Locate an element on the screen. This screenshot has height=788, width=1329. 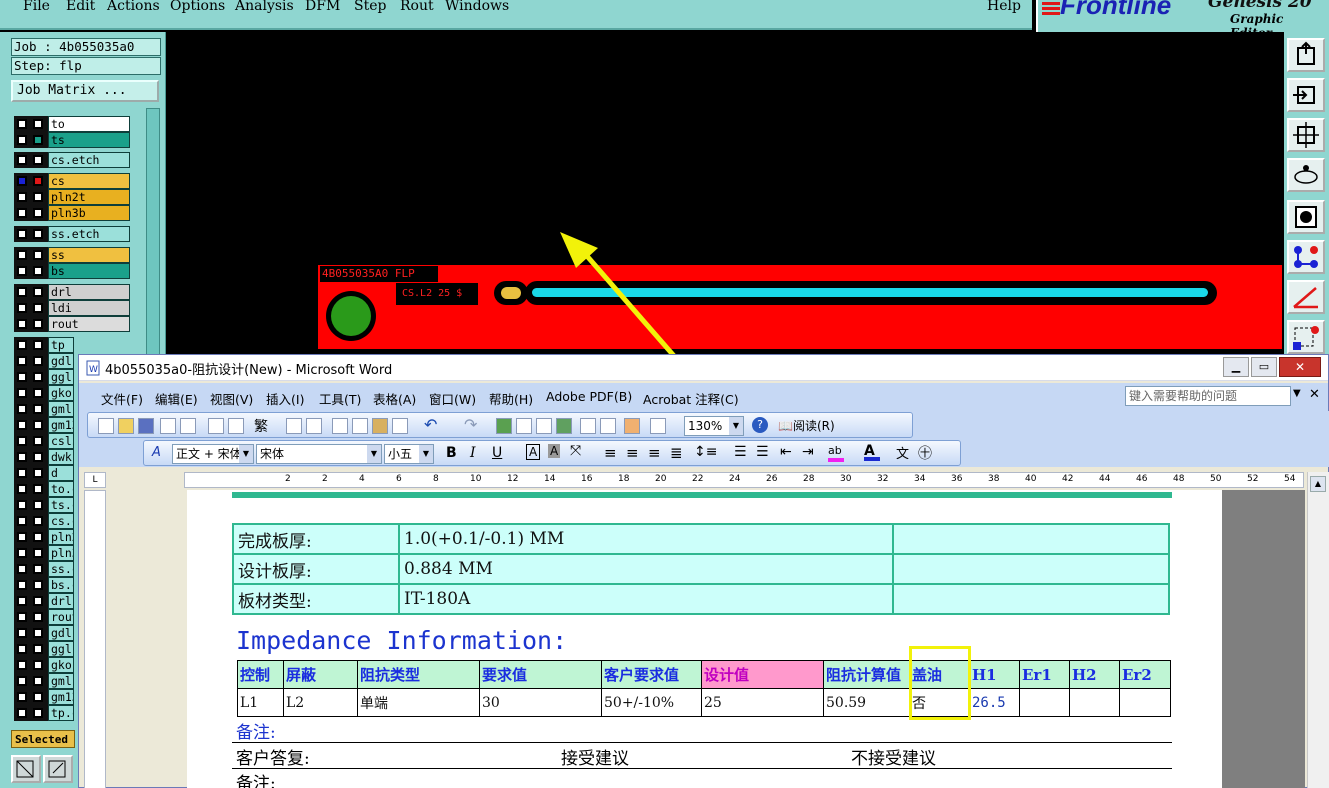
undo-icon: ↶ is located at coordinates (430, 424).